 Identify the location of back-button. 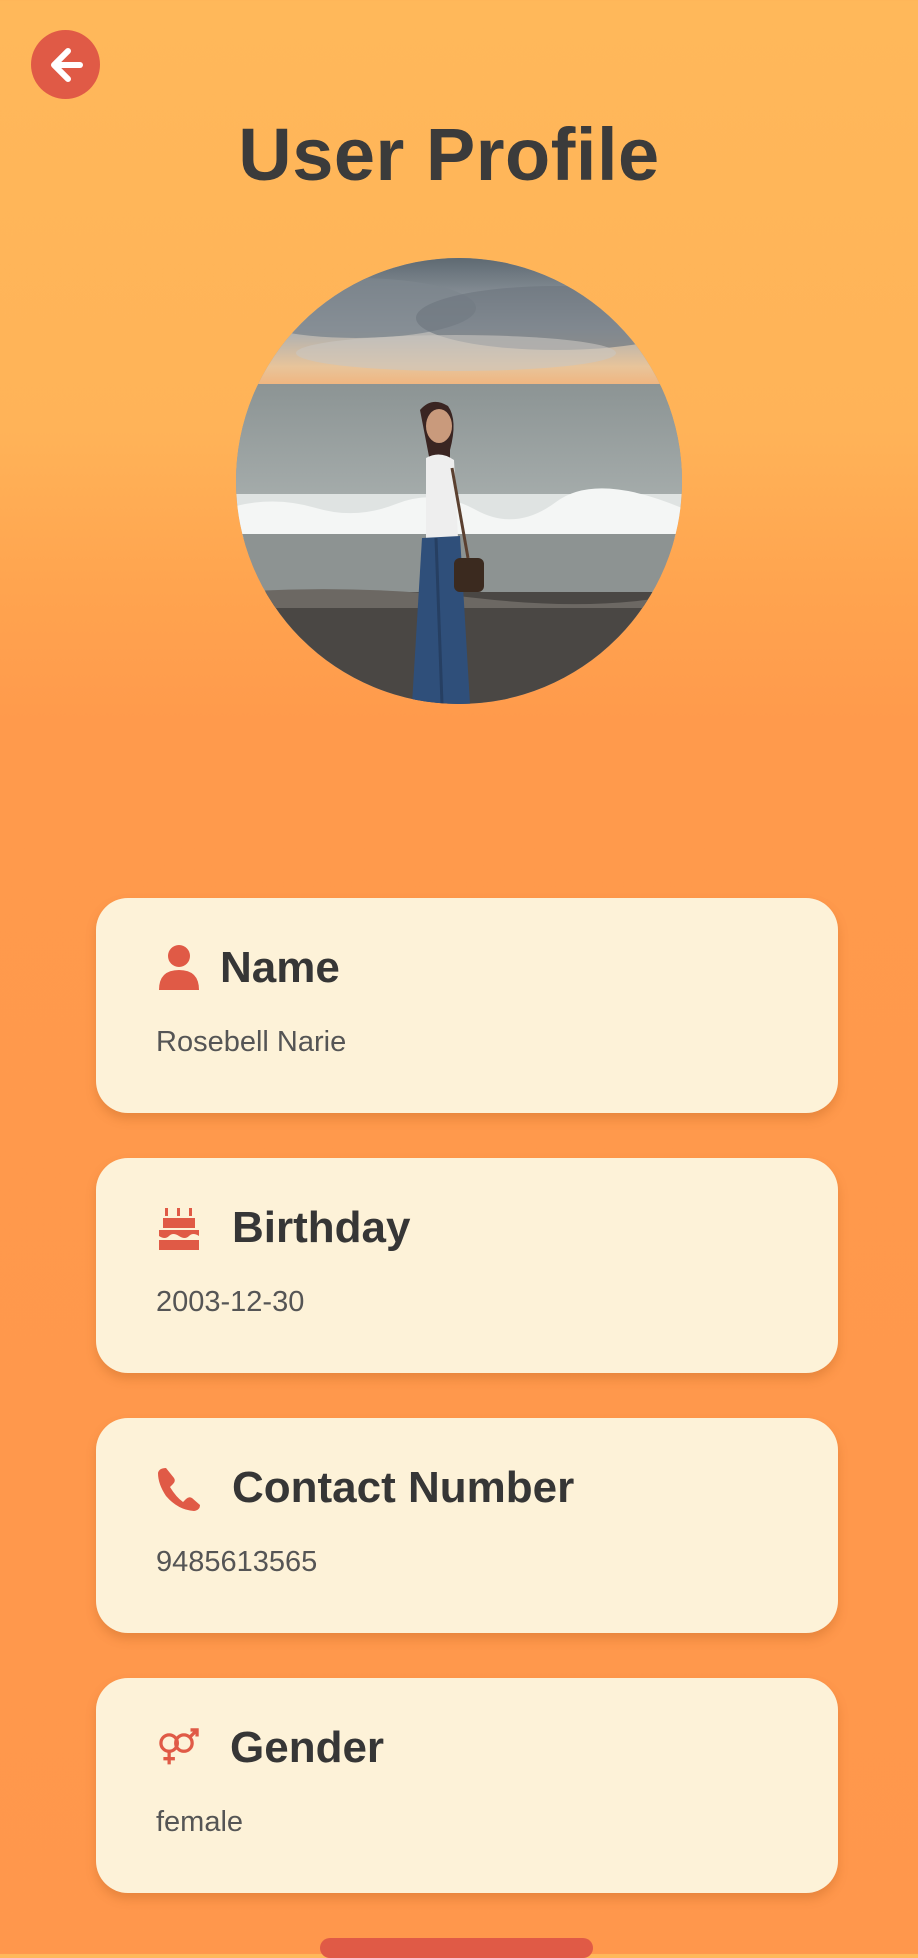
(65, 64).